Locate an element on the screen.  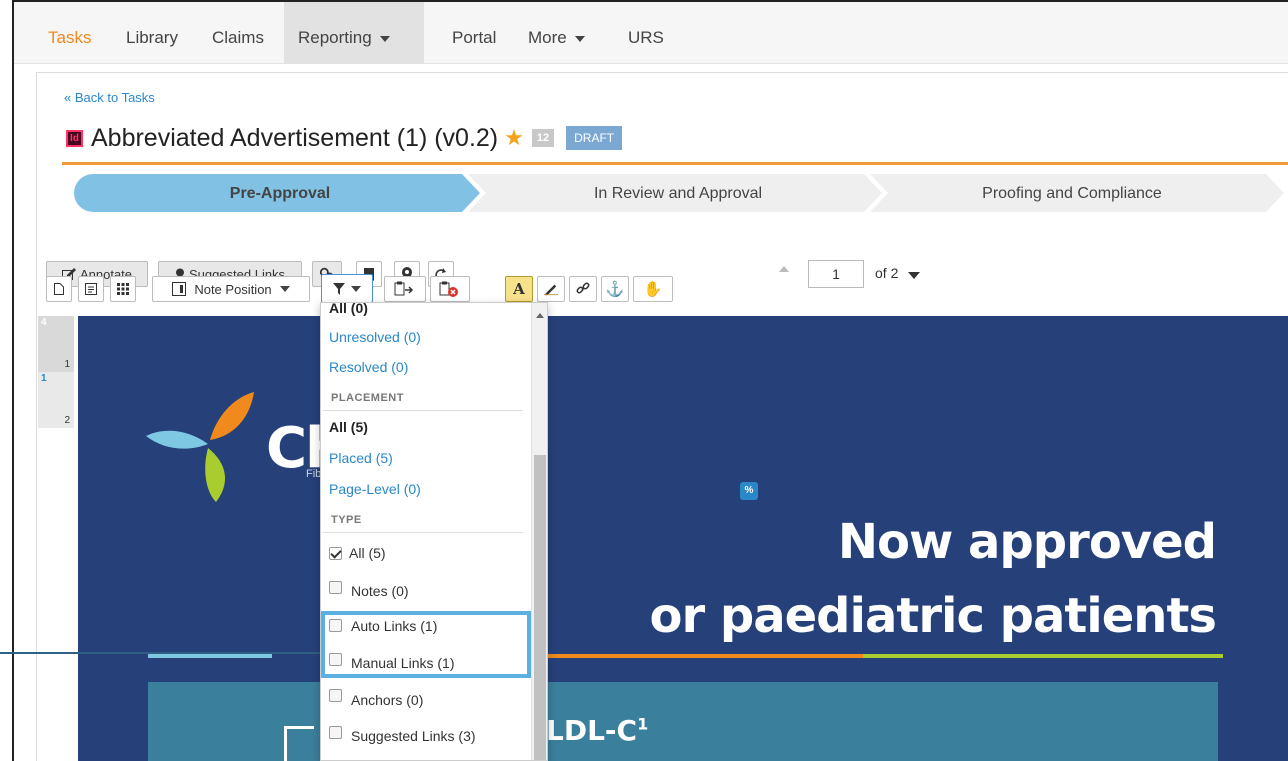
filter-icon is located at coordinates (339, 288).